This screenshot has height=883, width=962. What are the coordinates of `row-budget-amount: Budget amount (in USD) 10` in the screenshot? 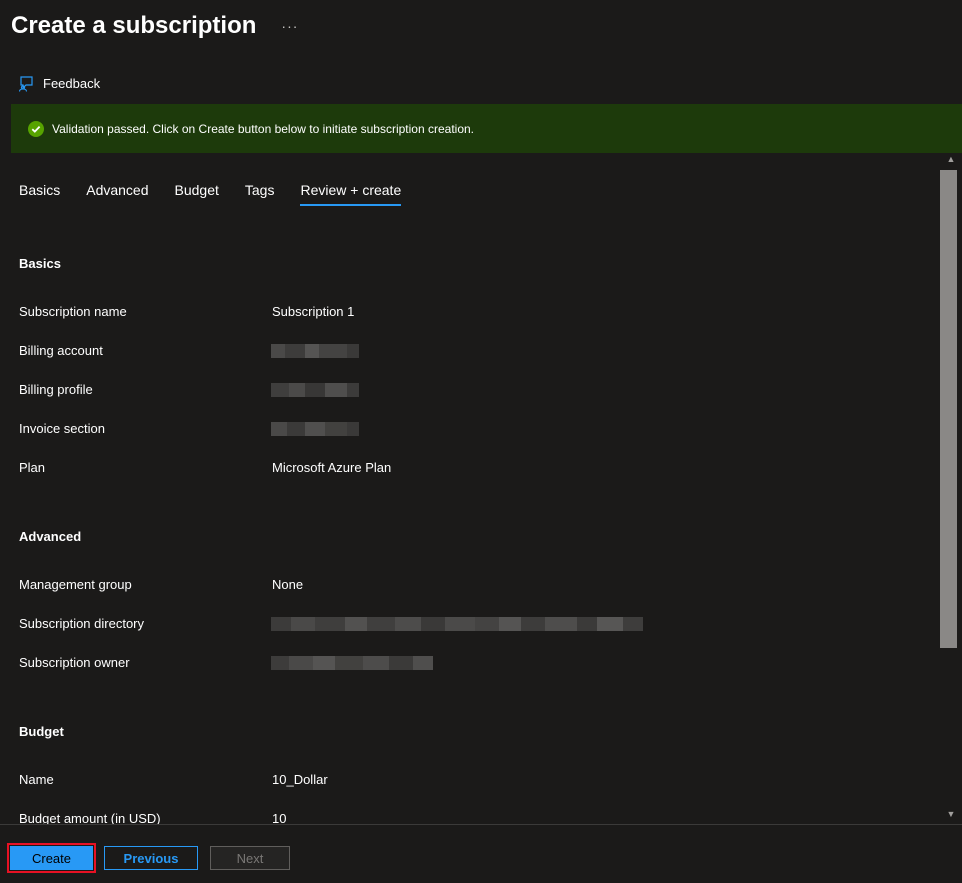 It's located at (369, 817).